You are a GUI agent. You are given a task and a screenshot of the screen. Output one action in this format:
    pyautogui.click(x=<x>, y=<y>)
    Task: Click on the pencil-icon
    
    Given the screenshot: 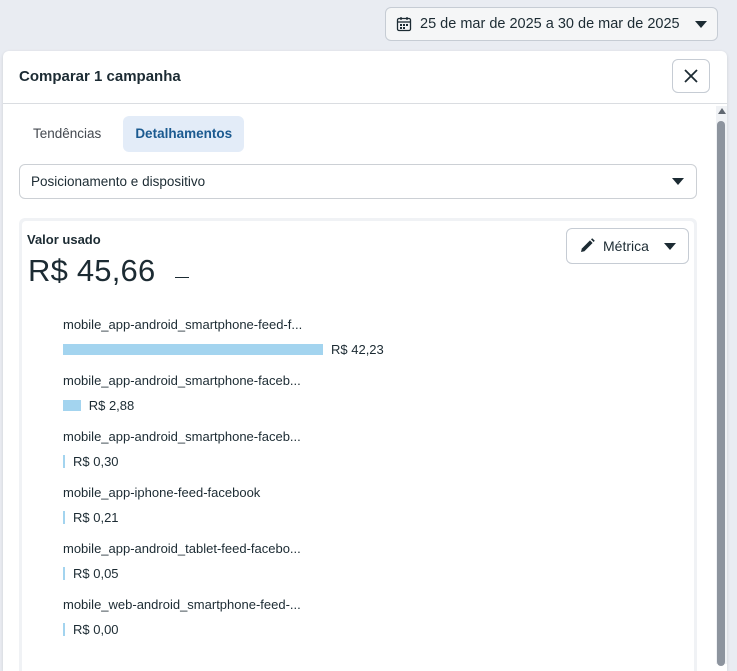 What is the action you would take?
    pyautogui.click(x=588, y=245)
    